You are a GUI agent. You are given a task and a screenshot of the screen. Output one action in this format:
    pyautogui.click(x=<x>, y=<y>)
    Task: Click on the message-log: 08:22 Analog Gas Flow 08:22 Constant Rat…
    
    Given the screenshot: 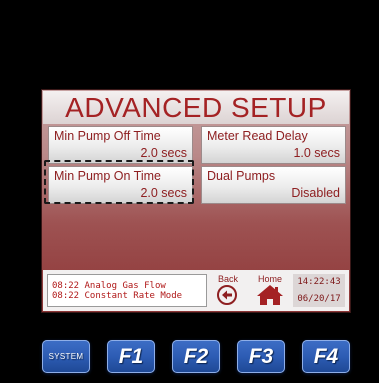 What is the action you would take?
    pyautogui.click(x=127, y=290)
    